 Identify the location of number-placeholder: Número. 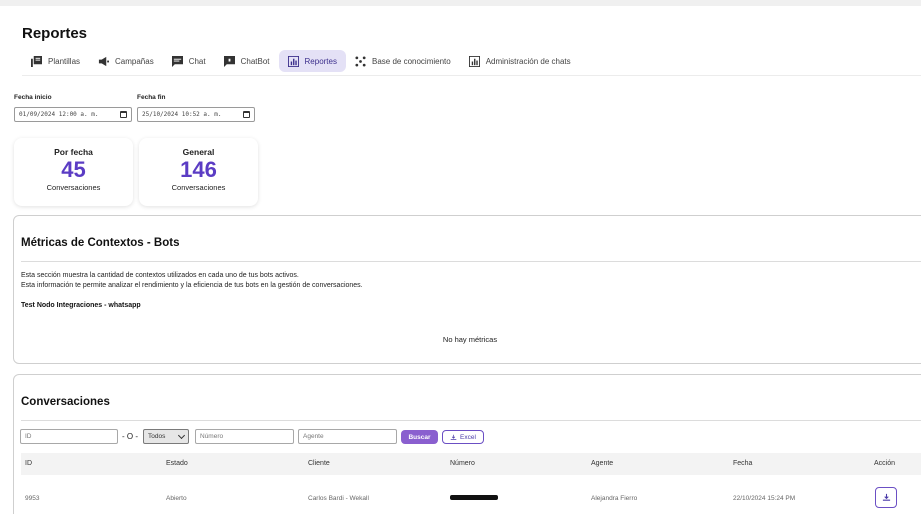
(212, 436).